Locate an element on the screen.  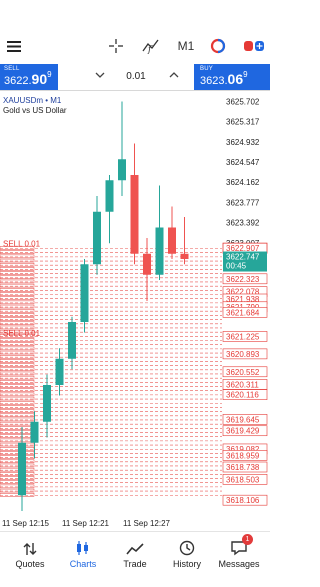
nav-messages: 1 Messages is located at coordinates (239, 559).